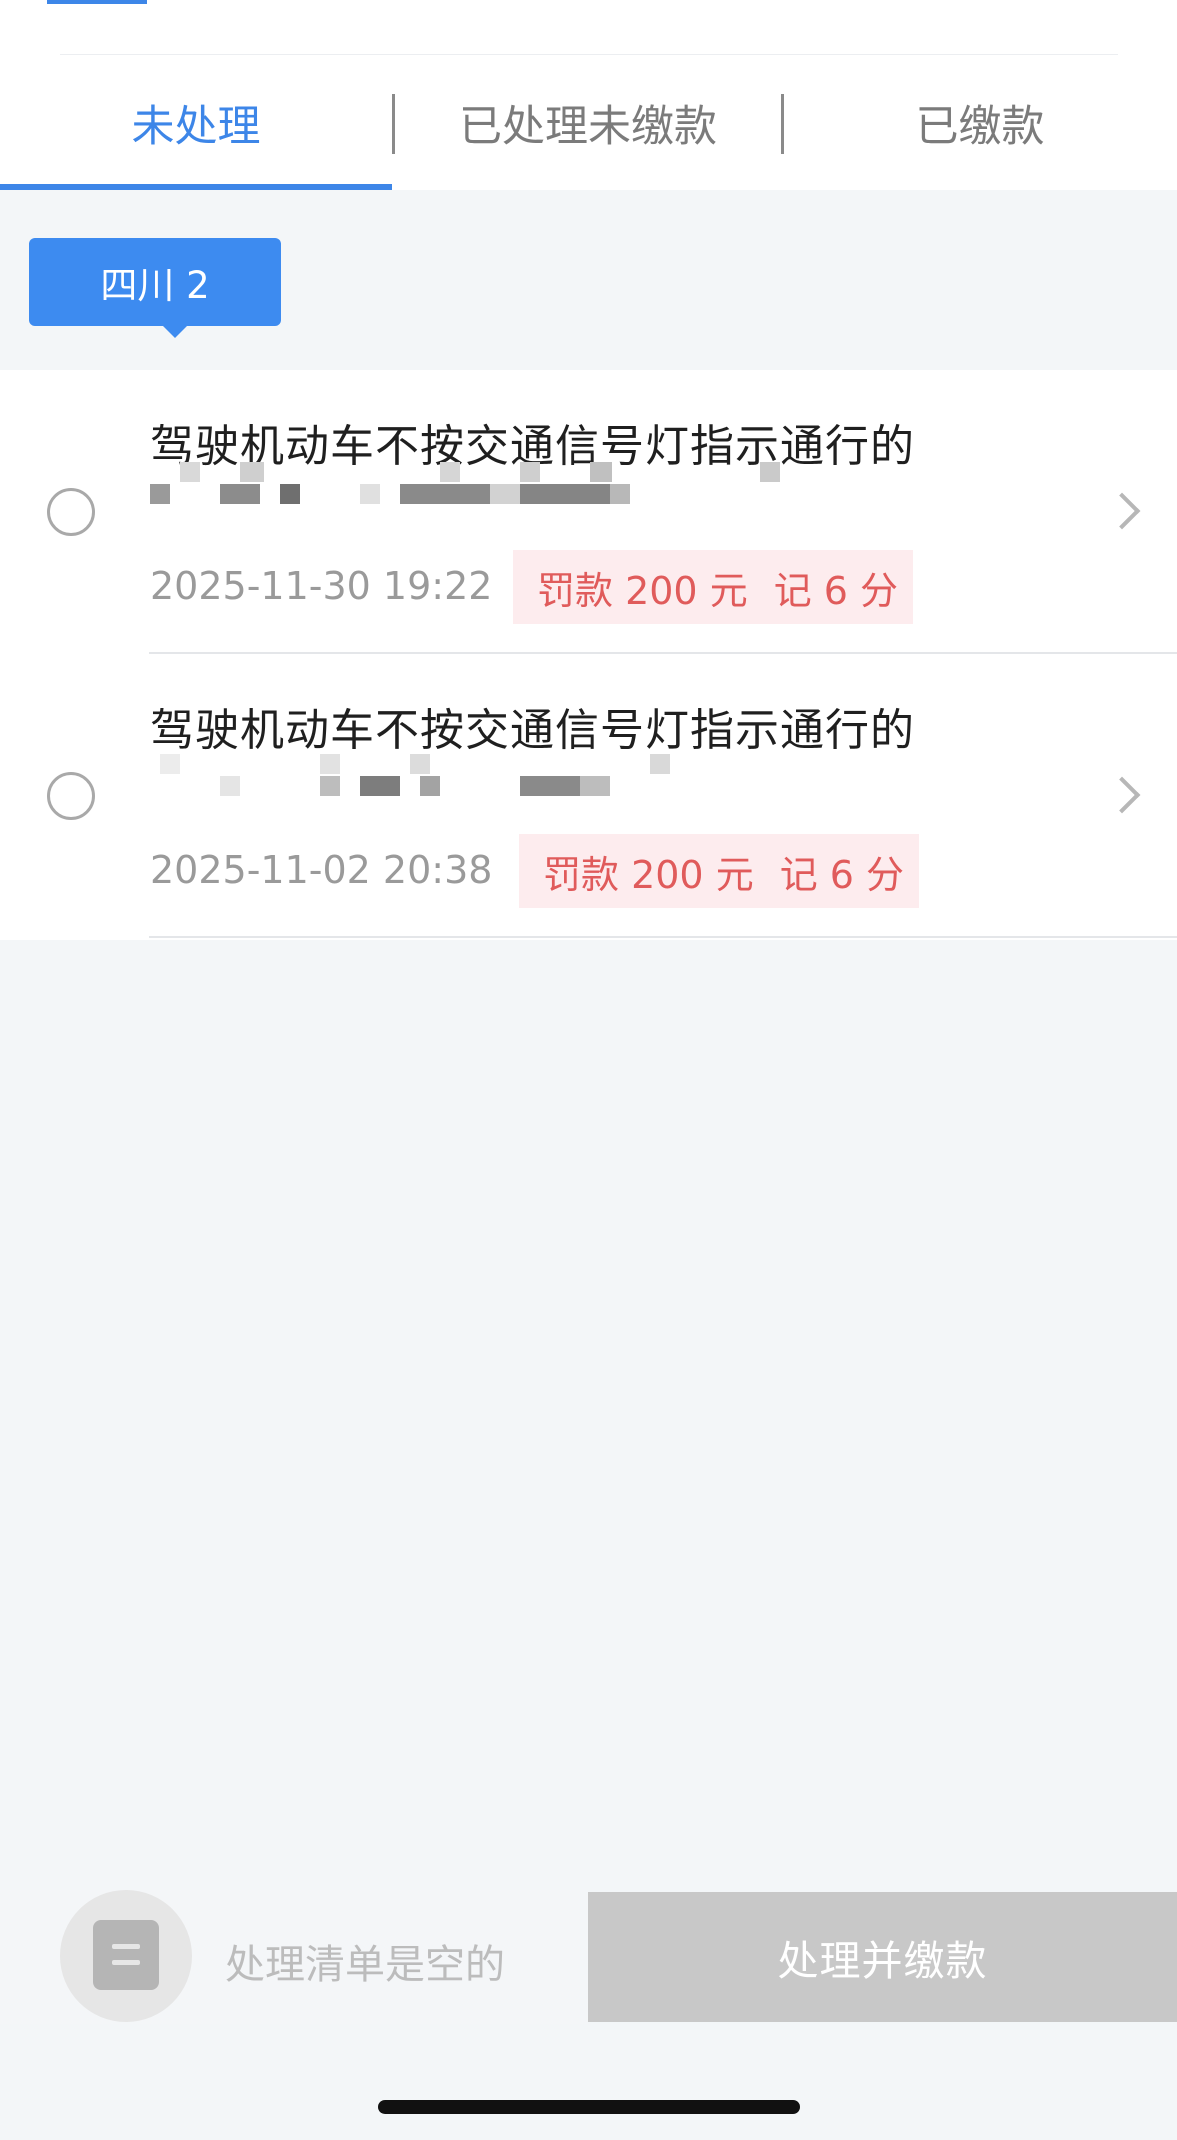 This screenshot has height=2140, width=1177. I want to click on tab-unprocessed: 未处理, so click(196, 123).